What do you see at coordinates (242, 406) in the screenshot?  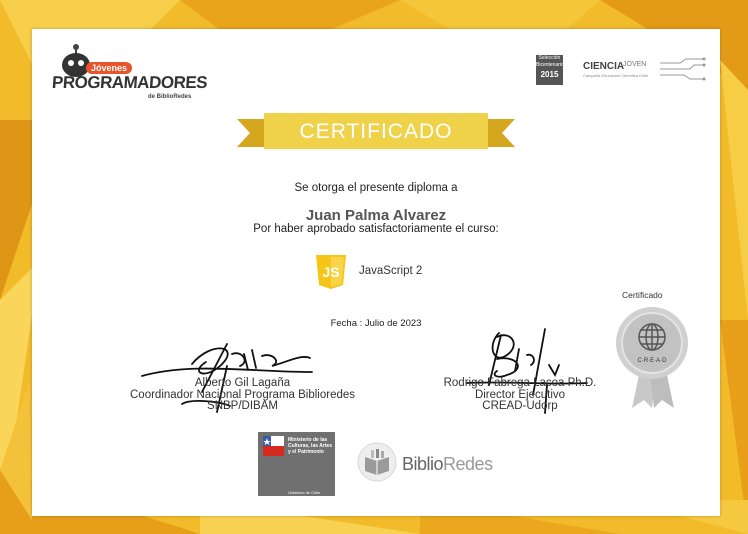 I see `signatory-1-org: SNBP/DIBAM` at bounding box center [242, 406].